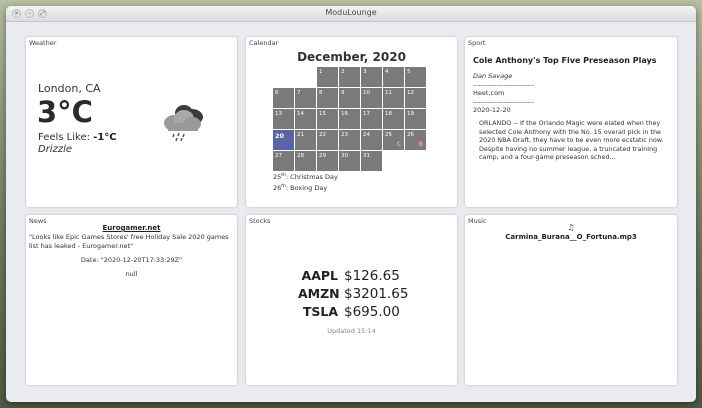 The height and width of the screenshot is (408, 702). Describe the element at coordinates (372, 276) in the screenshot. I see `stock-price: $126.65` at that location.